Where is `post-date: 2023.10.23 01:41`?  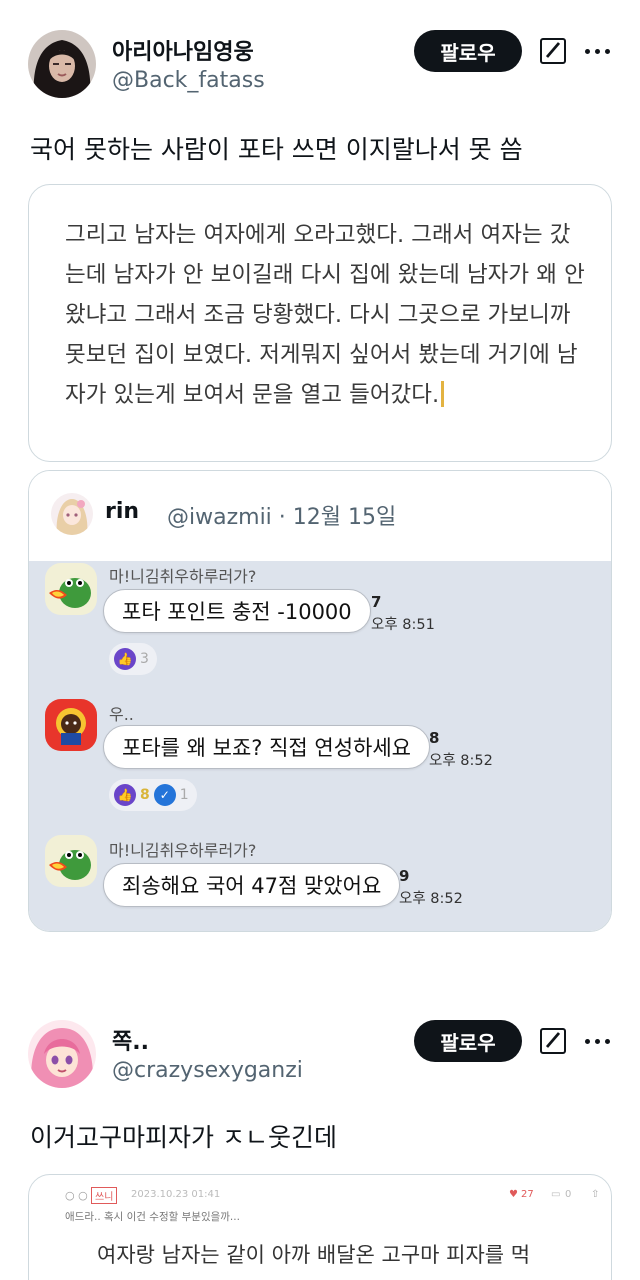
post-date: 2023.10.23 01:41 is located at coordinates (176, 1194).